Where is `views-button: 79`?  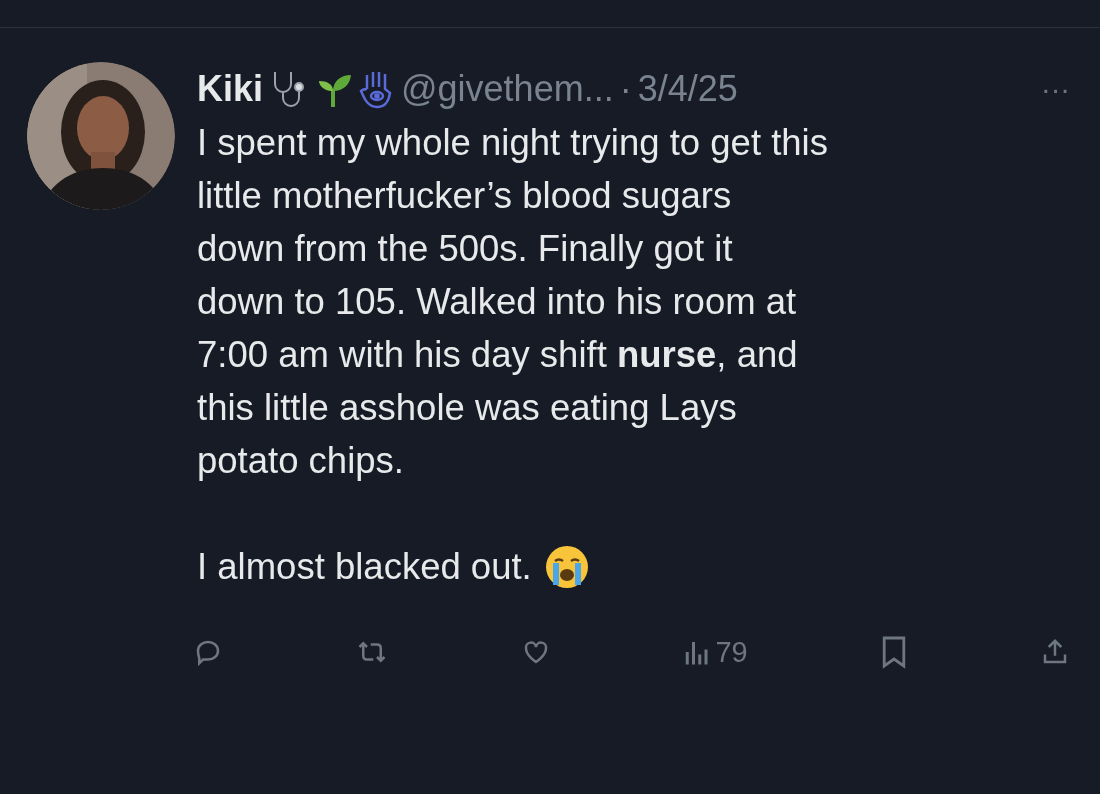 views-button: 79 is located at coordinates (715, 652).